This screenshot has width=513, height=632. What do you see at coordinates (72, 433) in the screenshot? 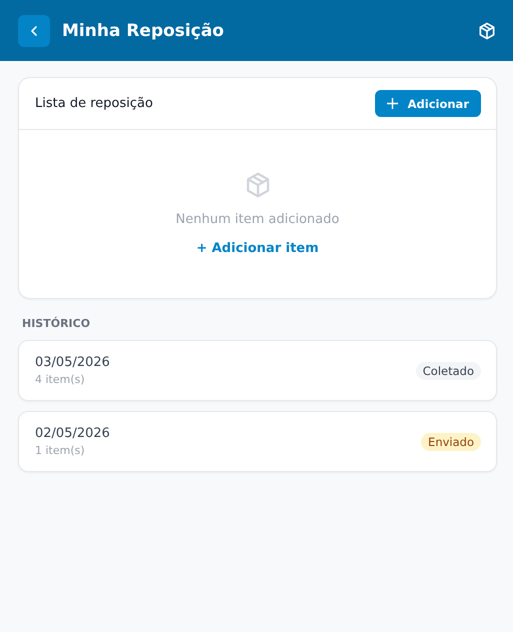
I see `entry-date: 02/05/2026` at bounding box center [72, 433].